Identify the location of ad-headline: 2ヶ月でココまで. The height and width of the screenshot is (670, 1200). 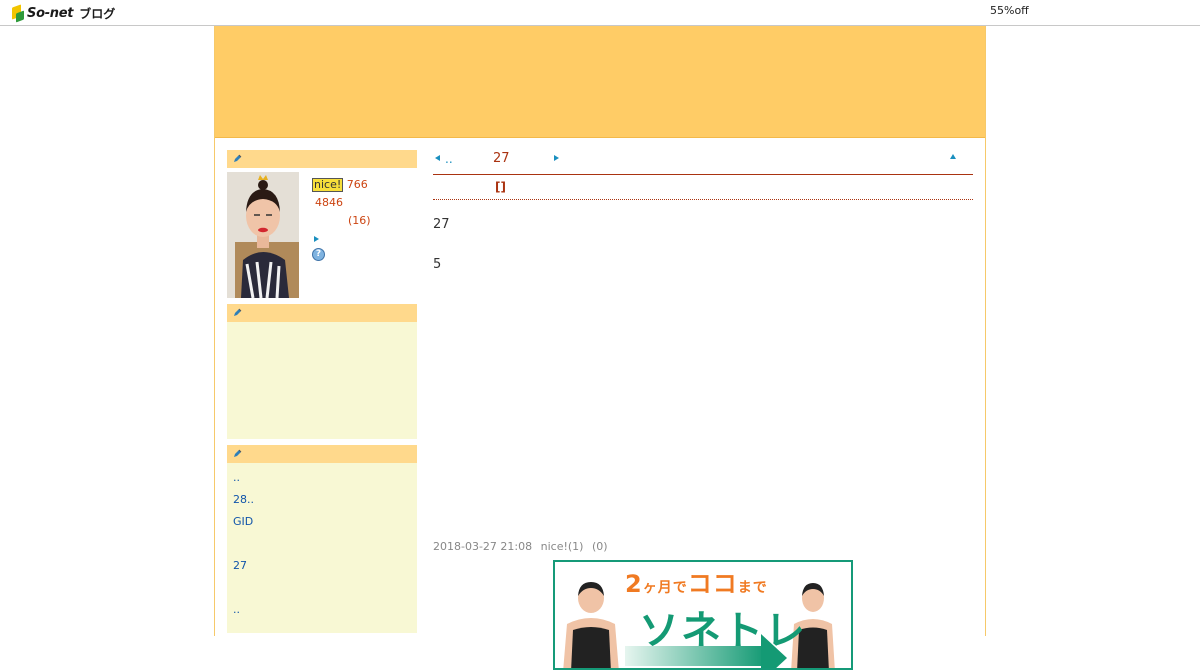
(696, 581).